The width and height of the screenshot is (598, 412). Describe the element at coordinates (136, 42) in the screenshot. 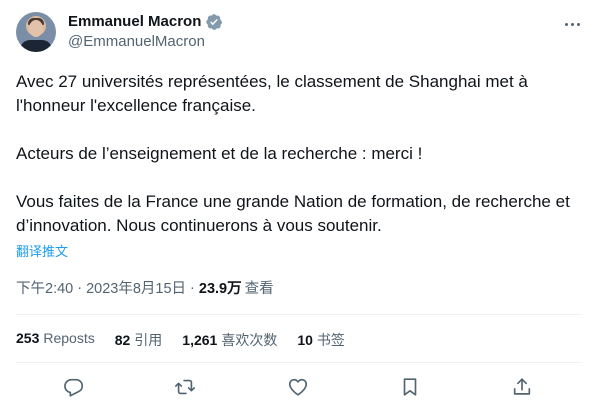

I see `author-handle: @EmmanuelMacron` at that location.